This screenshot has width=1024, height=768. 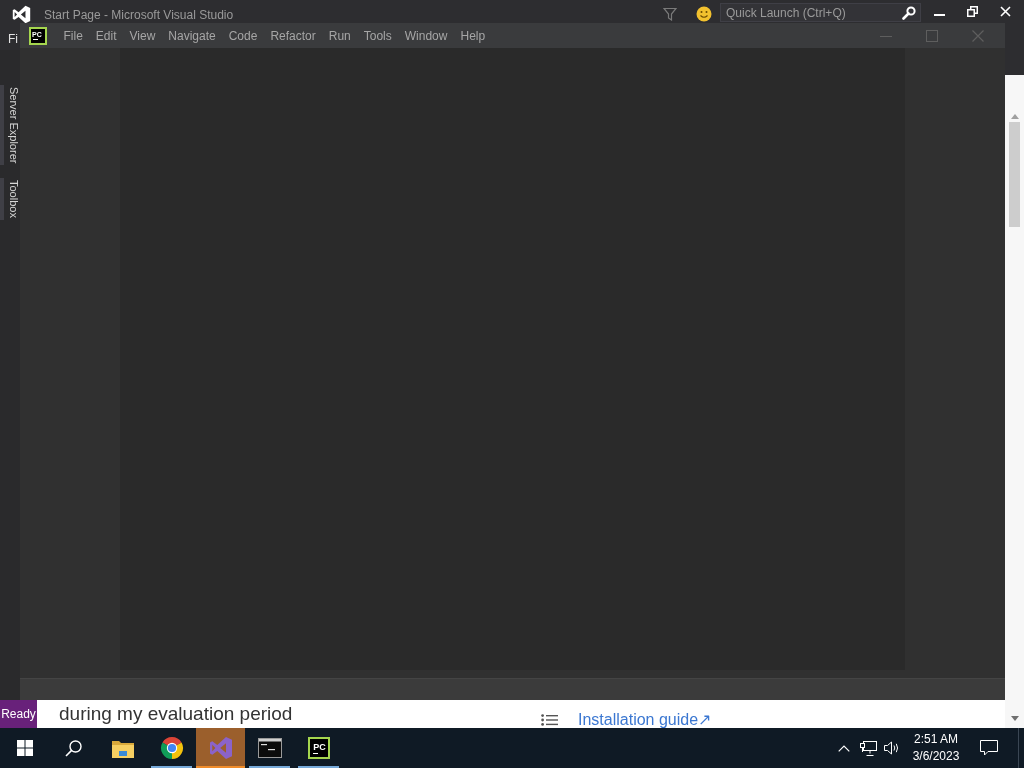 I want to click on clock-time: 2:51 AM, so click(x=936, y=739).